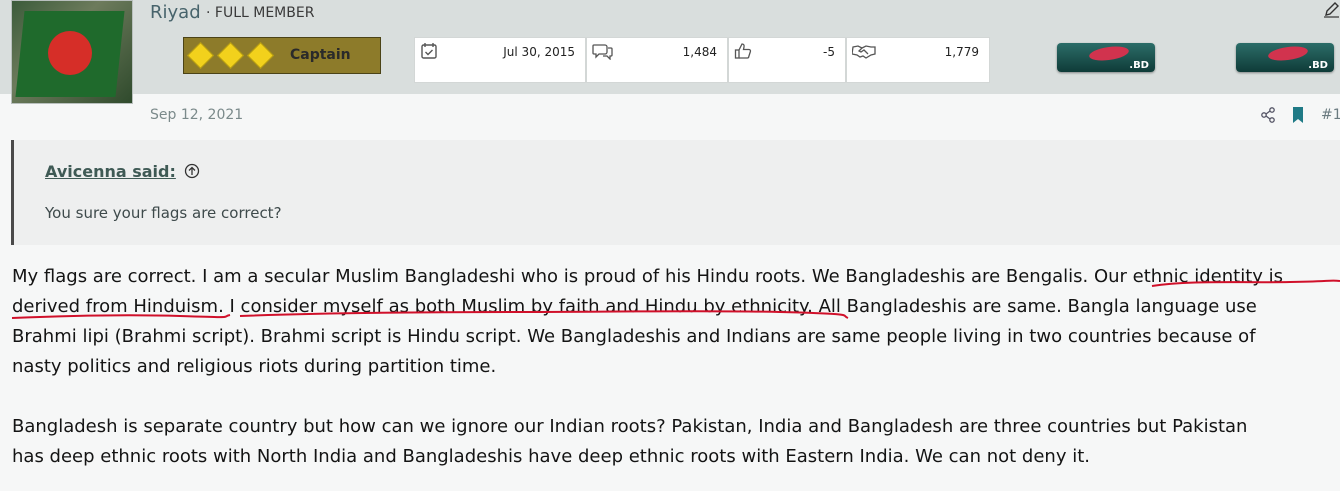 The image size is (1340, 491). Describe the element at coordinates (539, 52) in the screenshot. I see `stat-value: Jul 30, 2015` at that location.